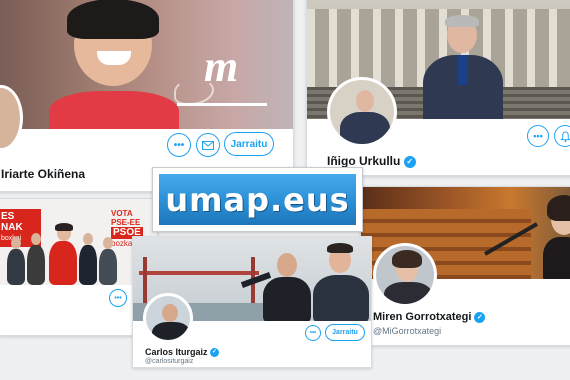  I want to click on message-button, so click(208, 145).